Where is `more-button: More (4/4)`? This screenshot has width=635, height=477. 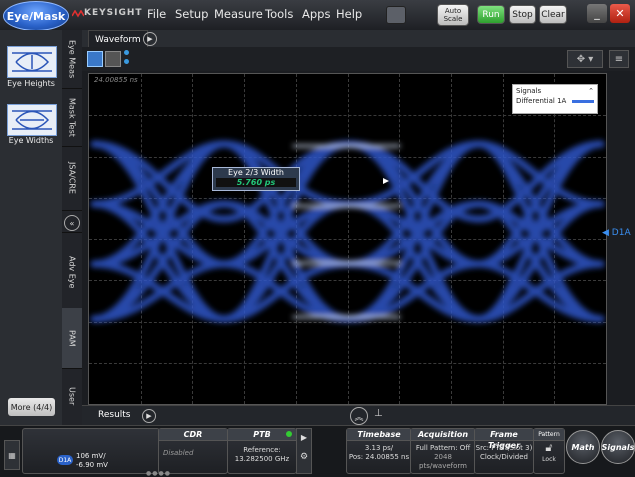
more-button: More (4/4) is located at coordinates (31, 407).